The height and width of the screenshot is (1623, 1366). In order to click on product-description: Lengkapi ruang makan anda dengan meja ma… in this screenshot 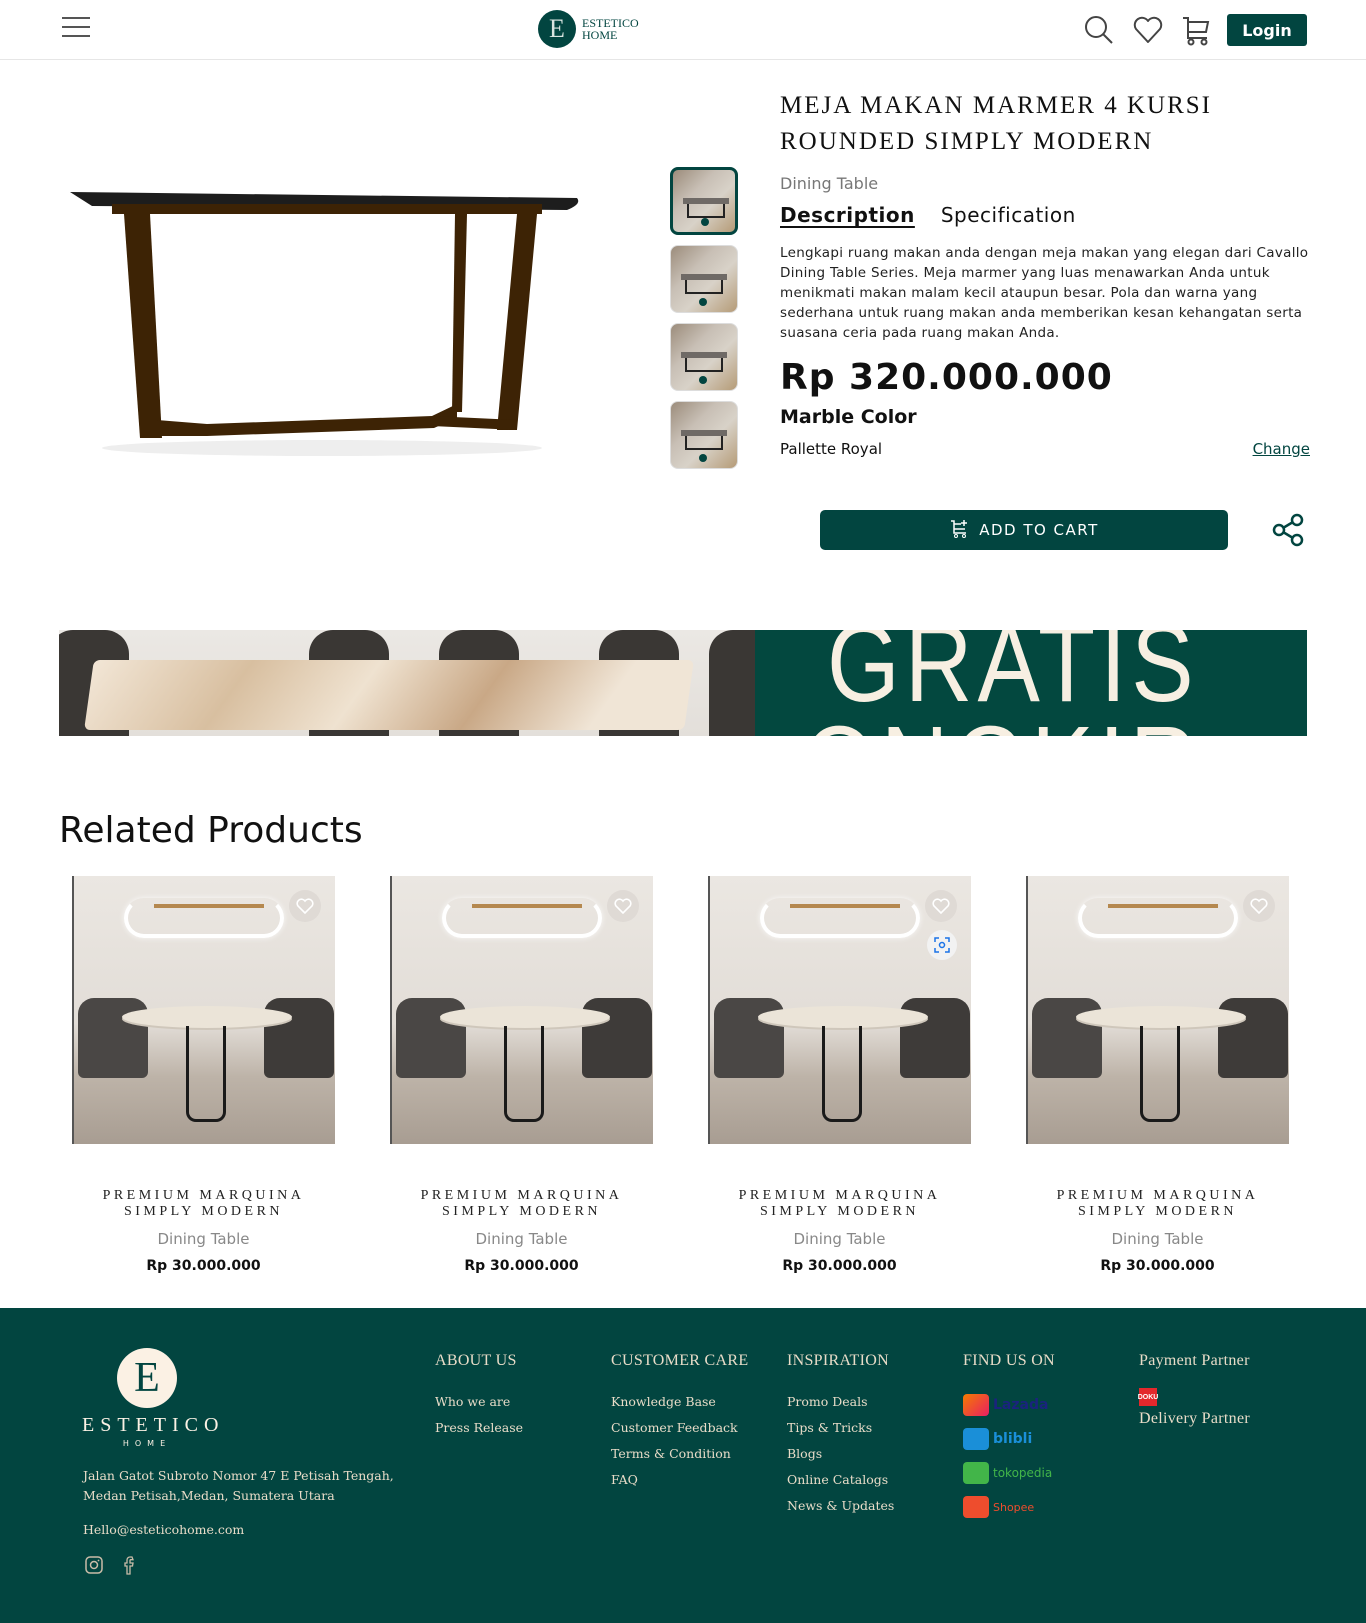, I will do `click(1044, 293)`.